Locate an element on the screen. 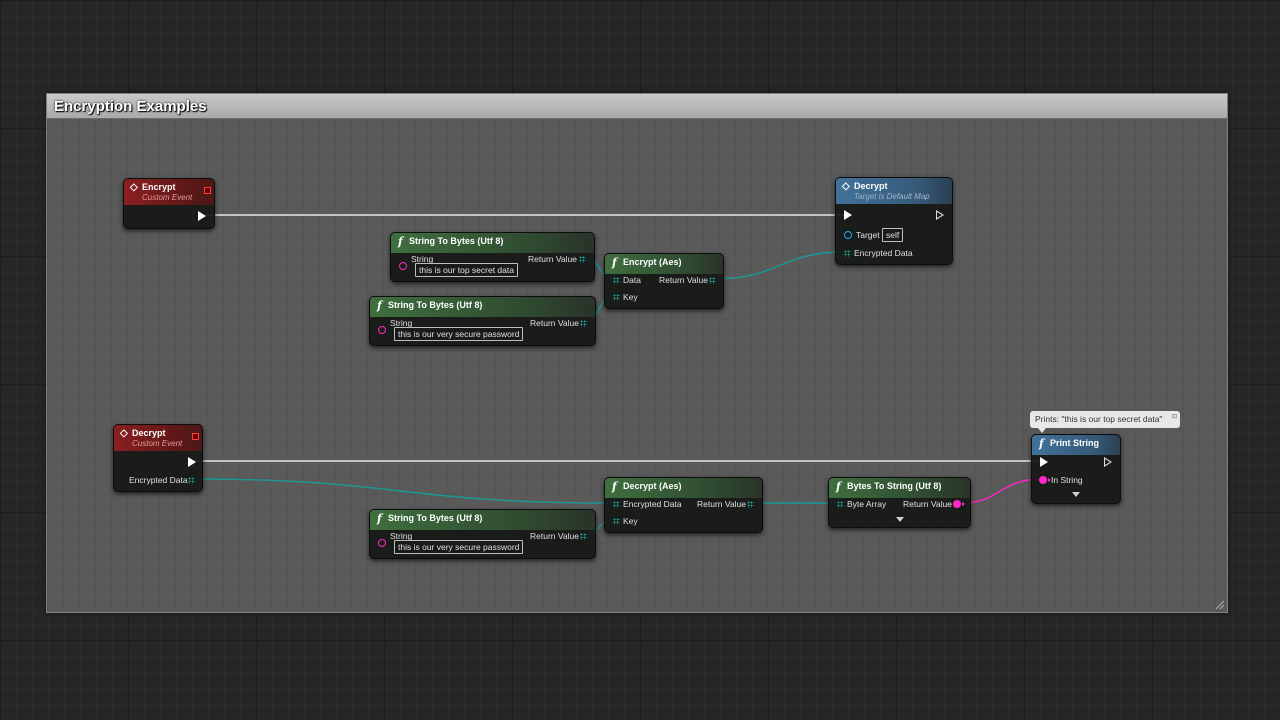 This screenshot has width=1280, height=720. in-string-label: In String is located at coordinates (1067, 480).